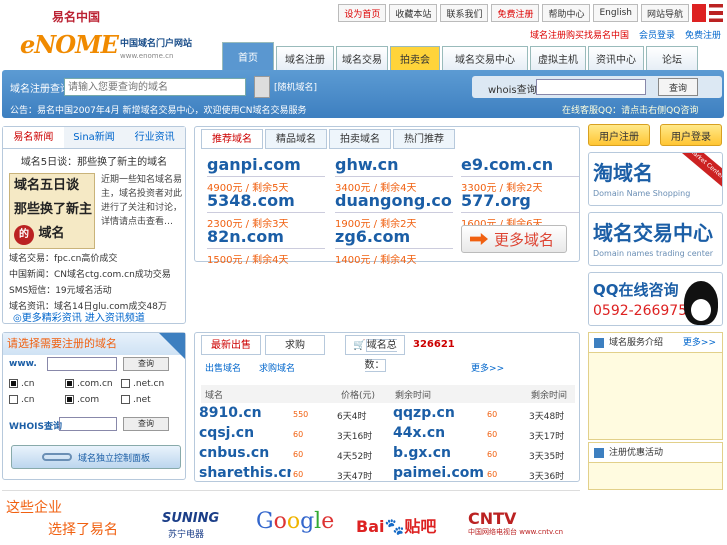 The width and height of the screenshot is (727, 545). I want to click on register-query-button: 查询, so click(146, 364).